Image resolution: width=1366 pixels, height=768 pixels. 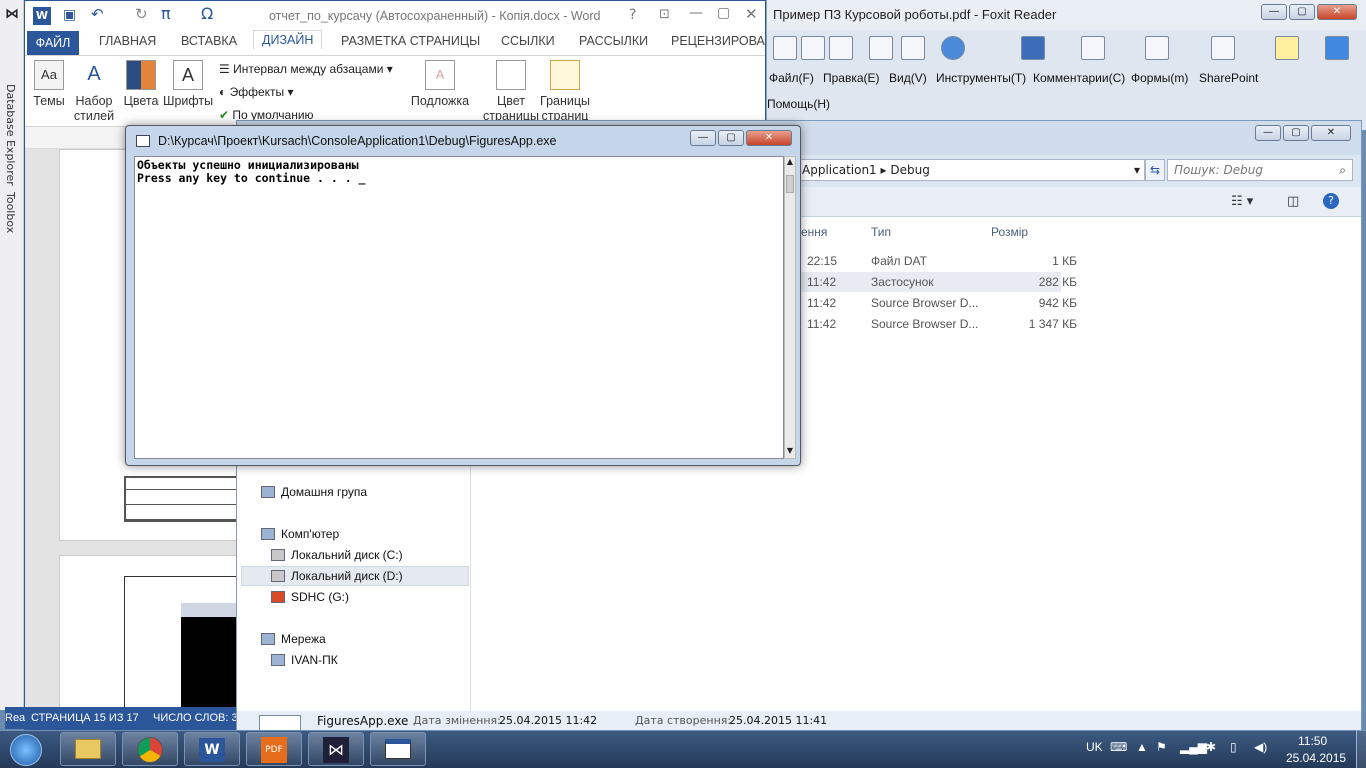 I want to click on style-set-button: A Набор стилей, so click(x=94, y=92).